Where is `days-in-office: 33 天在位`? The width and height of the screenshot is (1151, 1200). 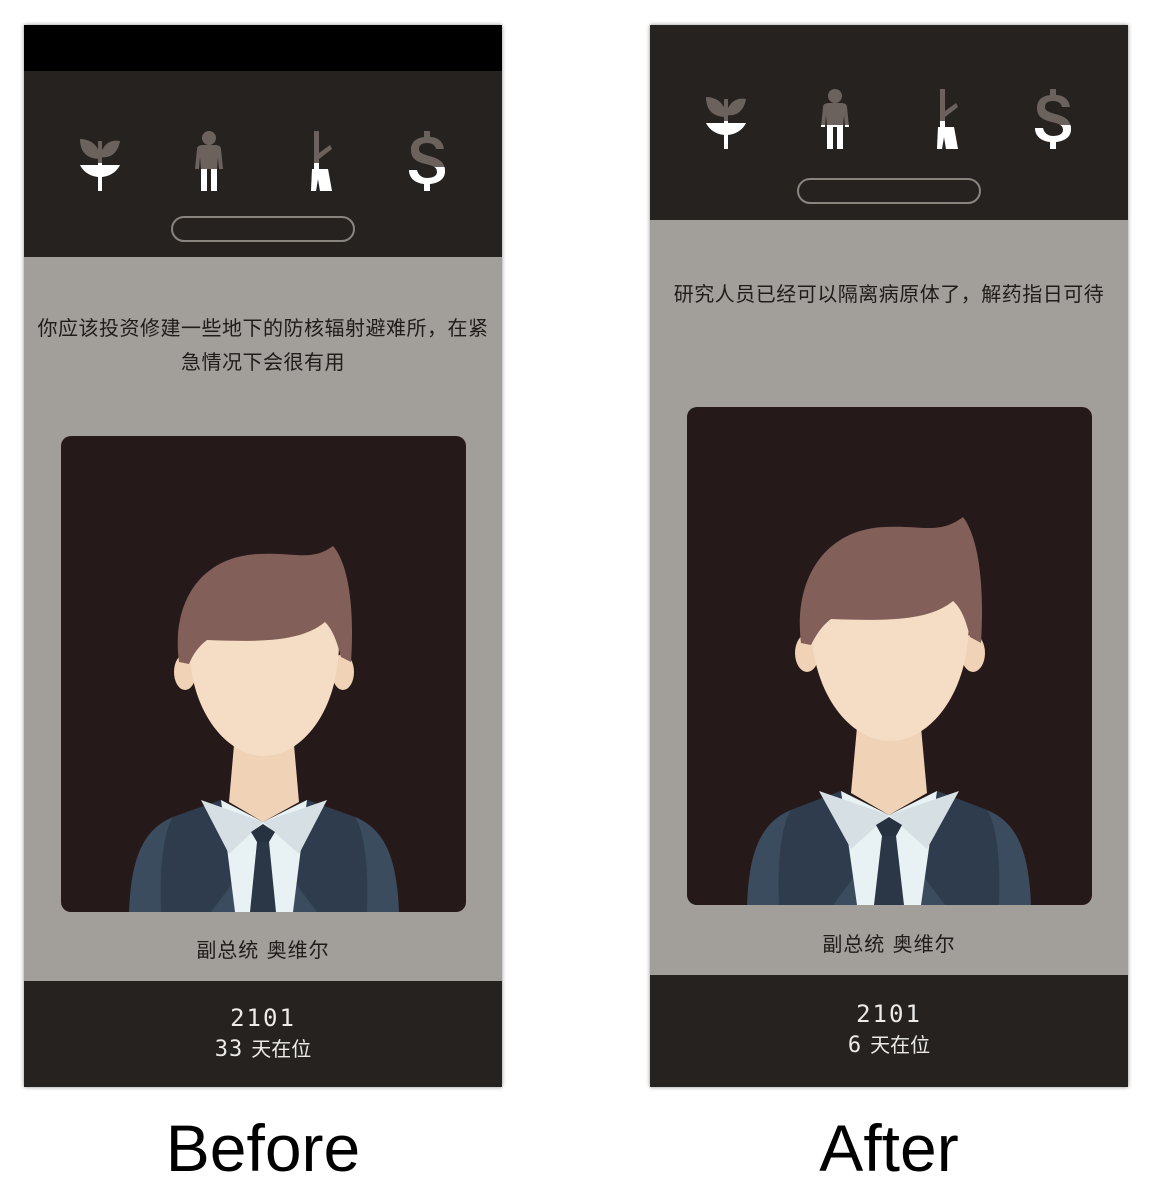 days-in-office: 33 天在位 is located at coordinates (263, 1049).